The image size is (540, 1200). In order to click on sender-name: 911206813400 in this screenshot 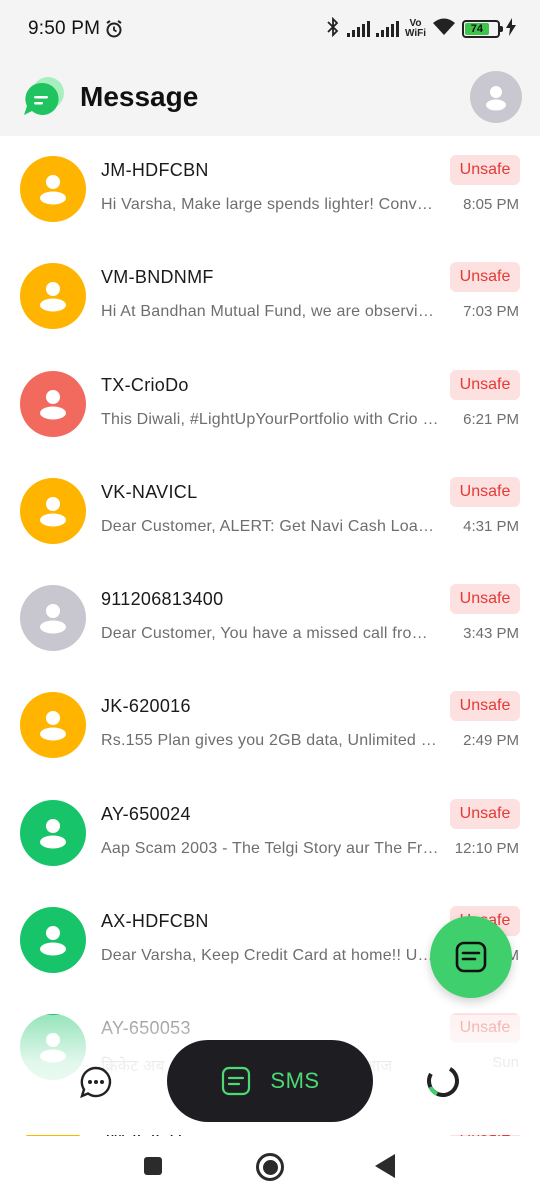, I will do `click(162, 599)`.